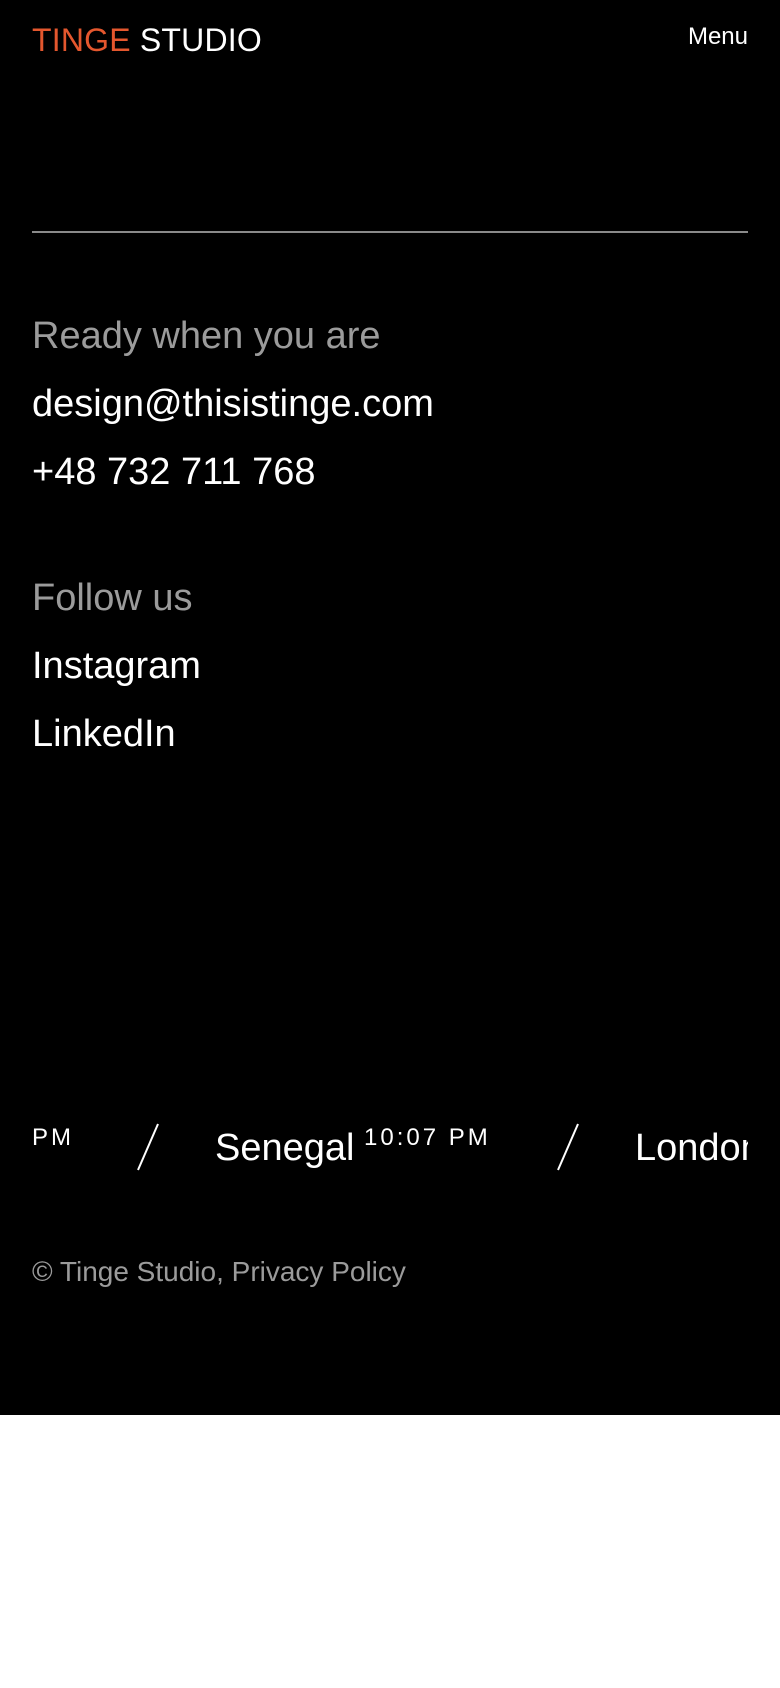  I want to click on world-clock-ticker: PM Senegal 10:07 PM London, so click(390, 1145).